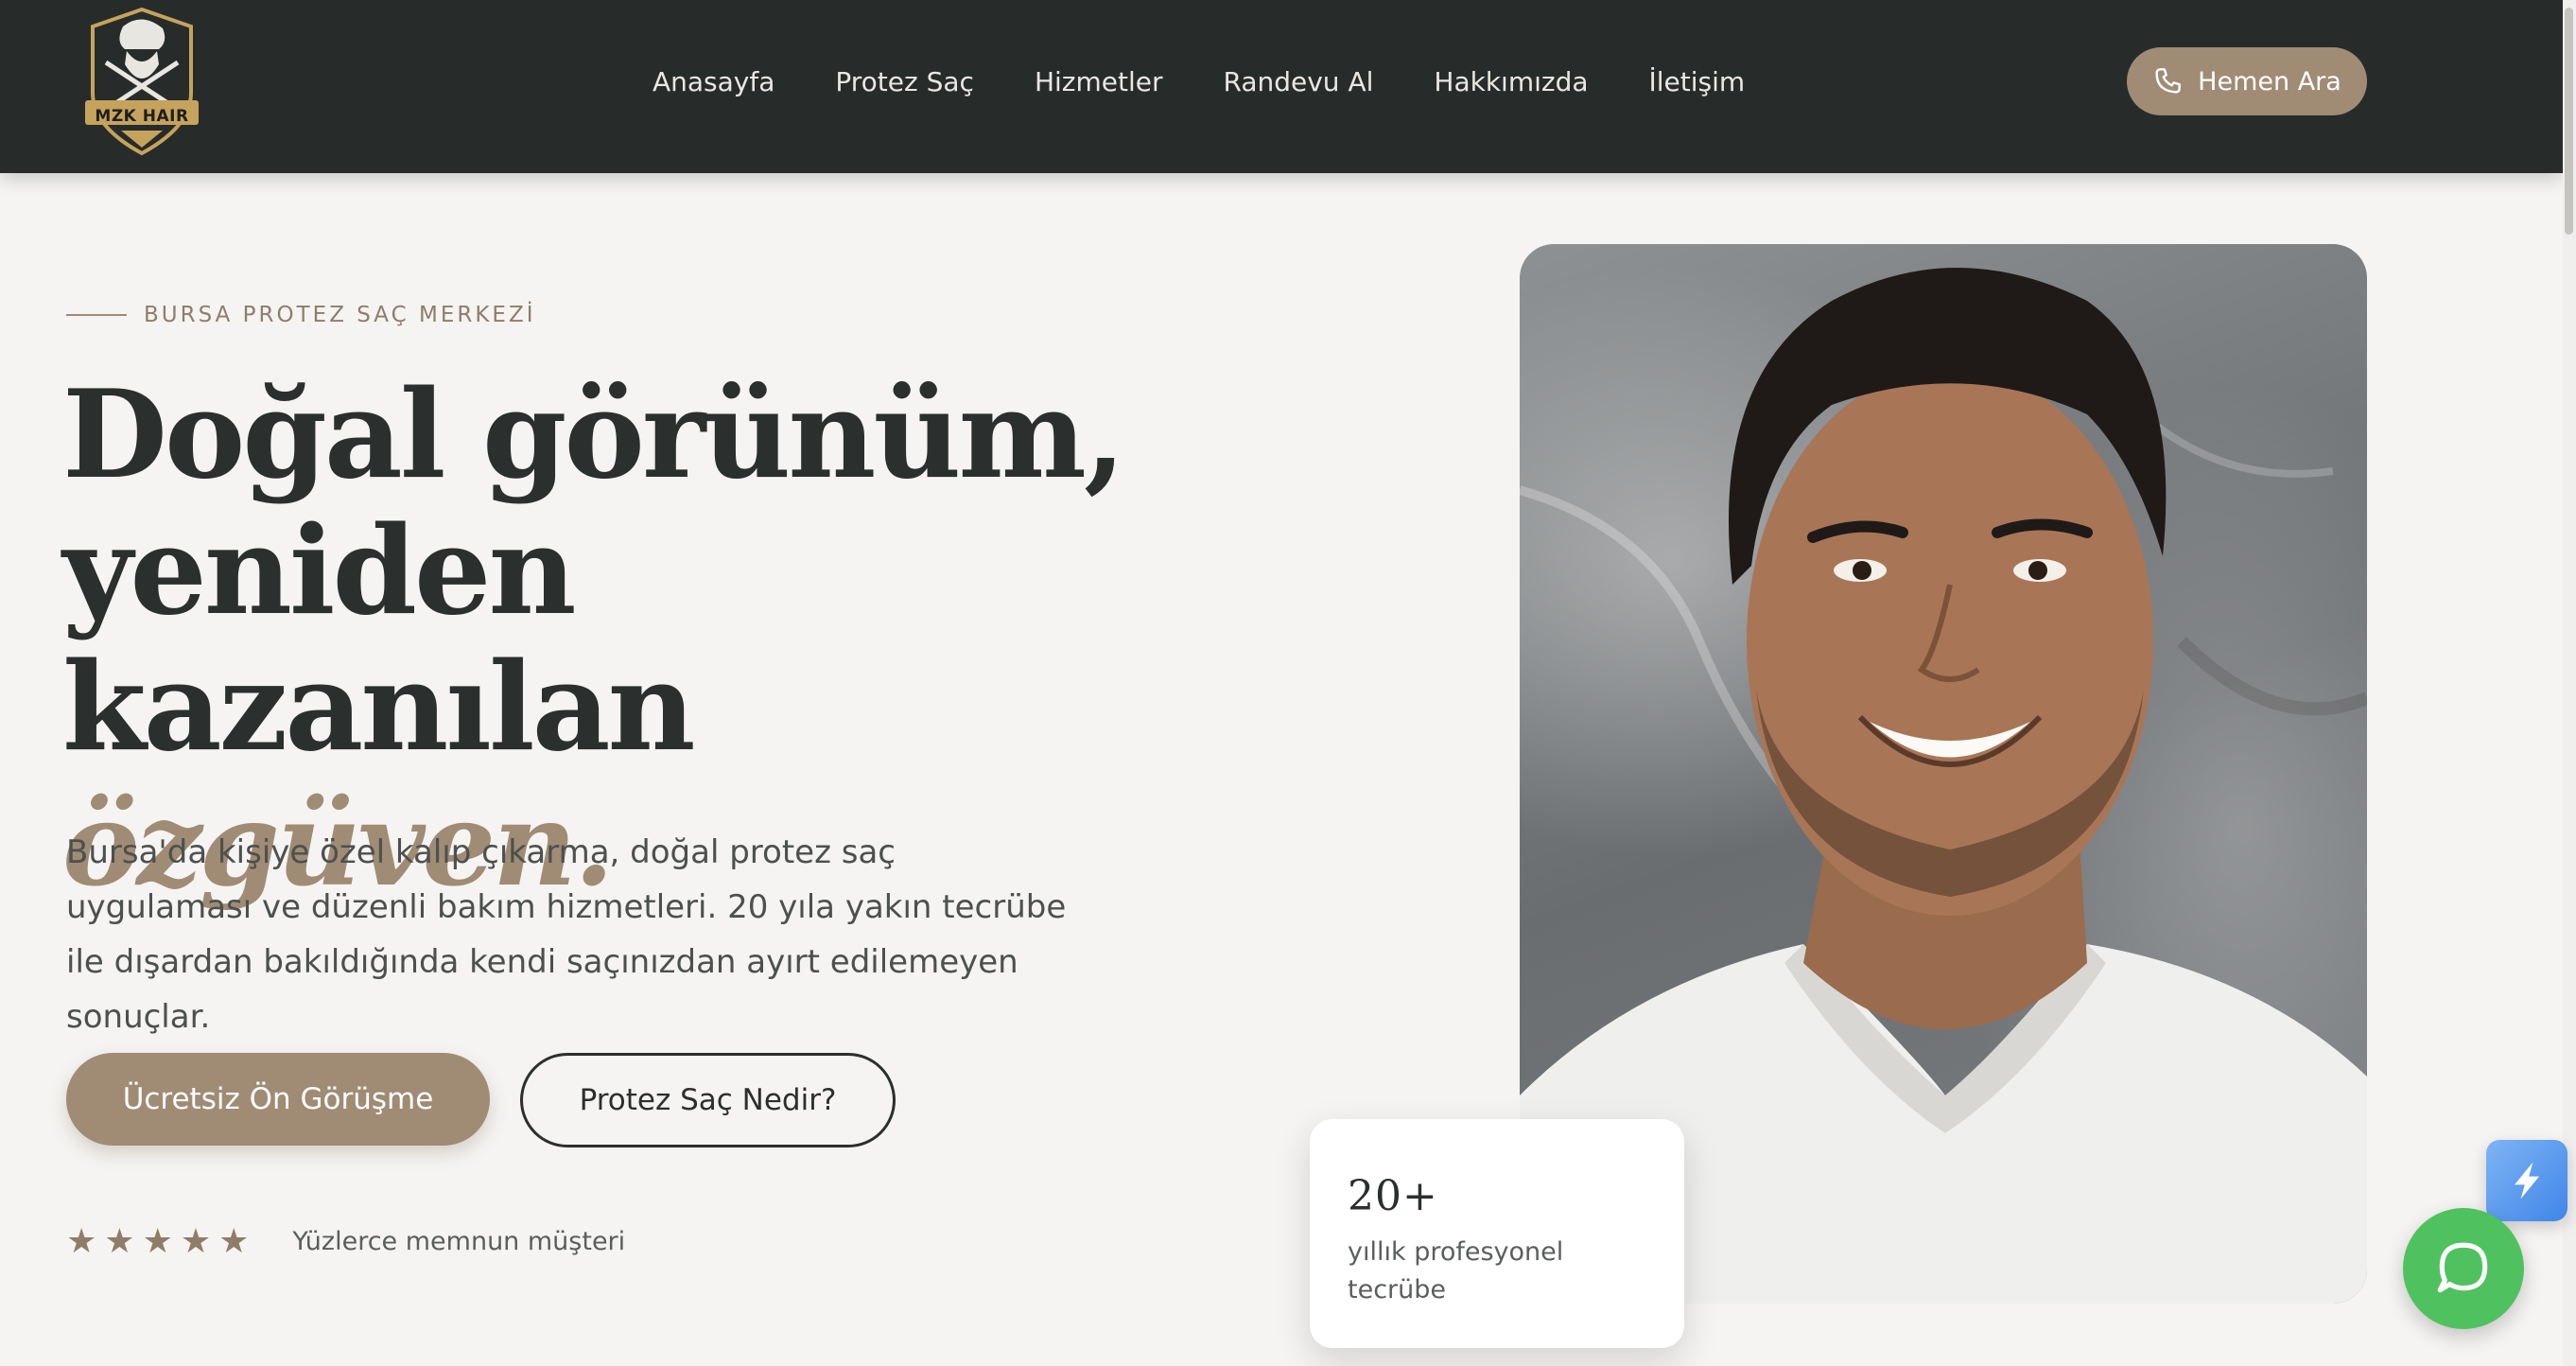 The height and width of the screenshot is (1366, 2576). I want to click on call-now-label: Hemen Ara, so click(2269, 81).